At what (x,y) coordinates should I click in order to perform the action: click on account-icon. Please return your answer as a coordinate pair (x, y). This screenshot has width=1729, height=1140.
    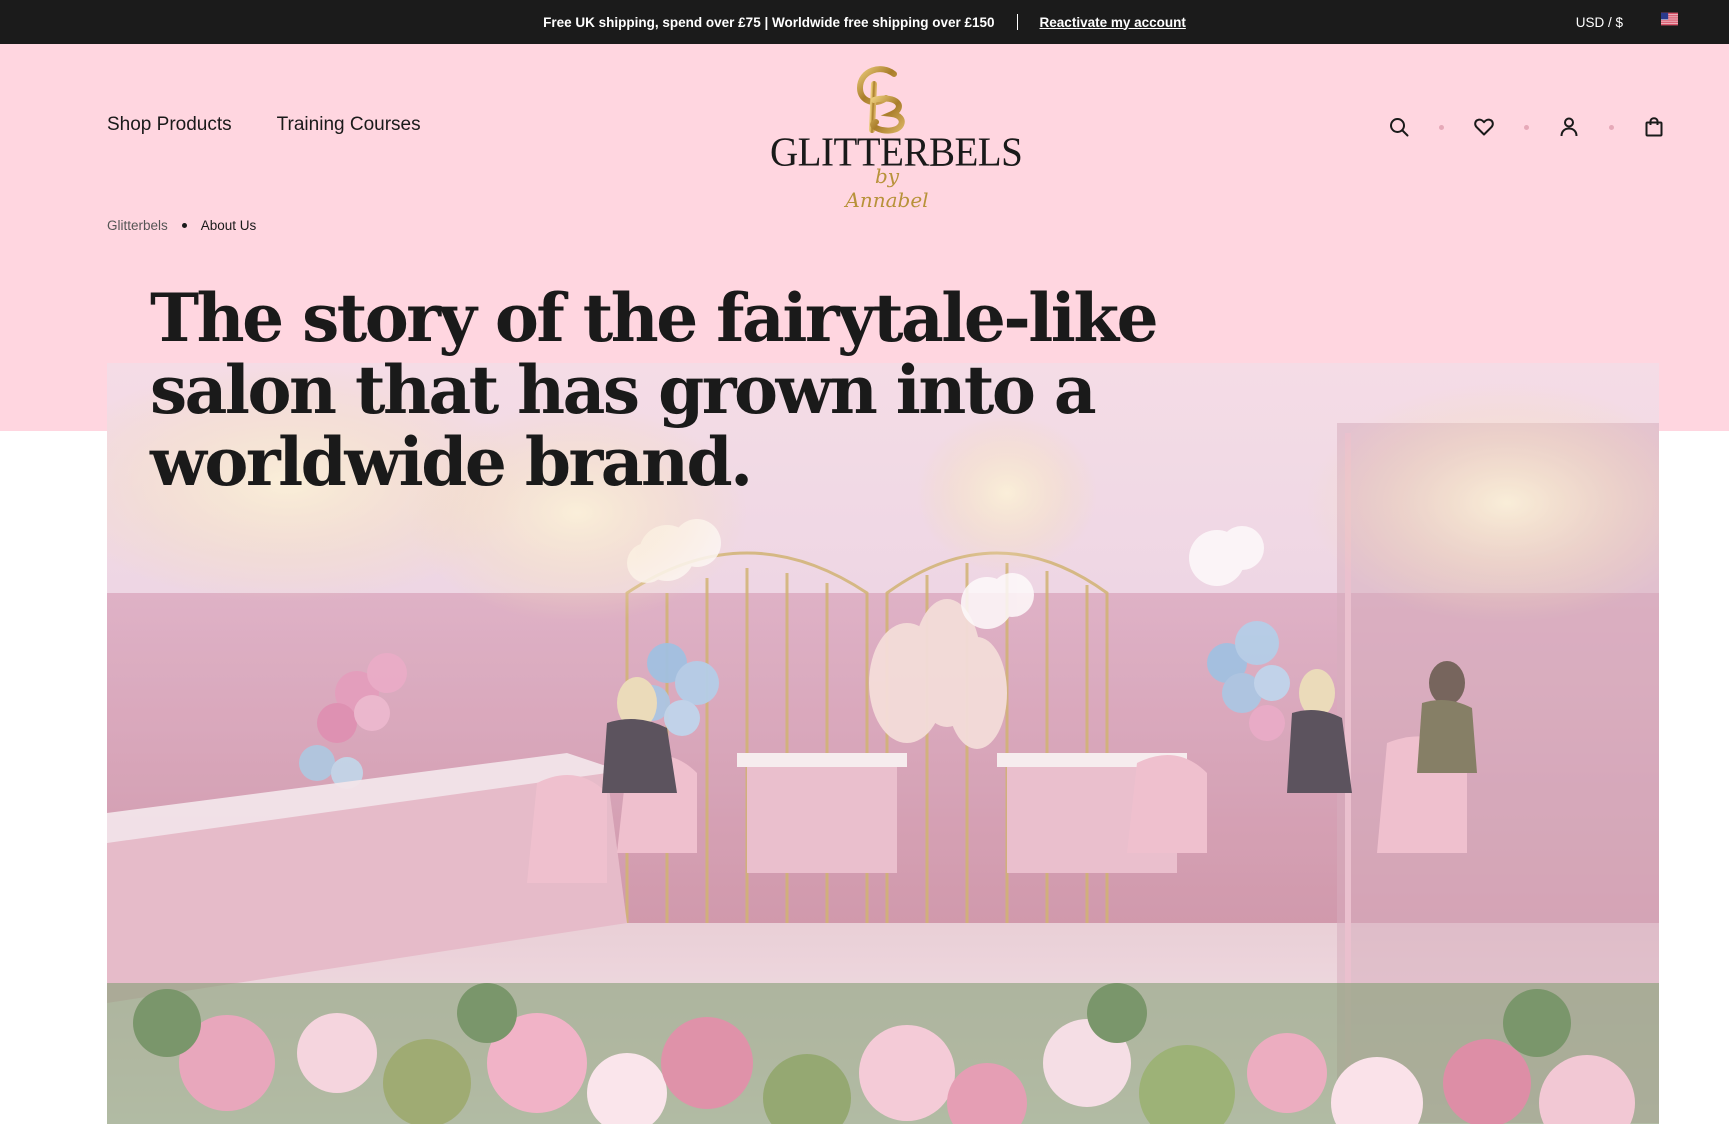
    Looking at the image, I should click on (1569, 127).